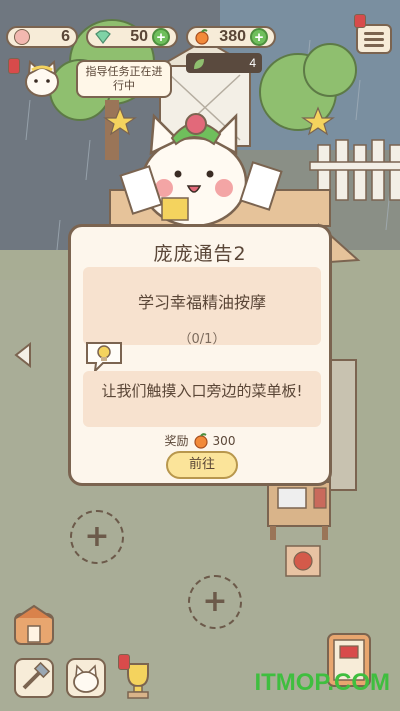 The height and width of the screenshot is (711, 400). What do you see at coordinates (124, 79) in the screenshot?
I see `guide-status-bubble: 指导任务正在进行中` at bounding box center [124, 79].